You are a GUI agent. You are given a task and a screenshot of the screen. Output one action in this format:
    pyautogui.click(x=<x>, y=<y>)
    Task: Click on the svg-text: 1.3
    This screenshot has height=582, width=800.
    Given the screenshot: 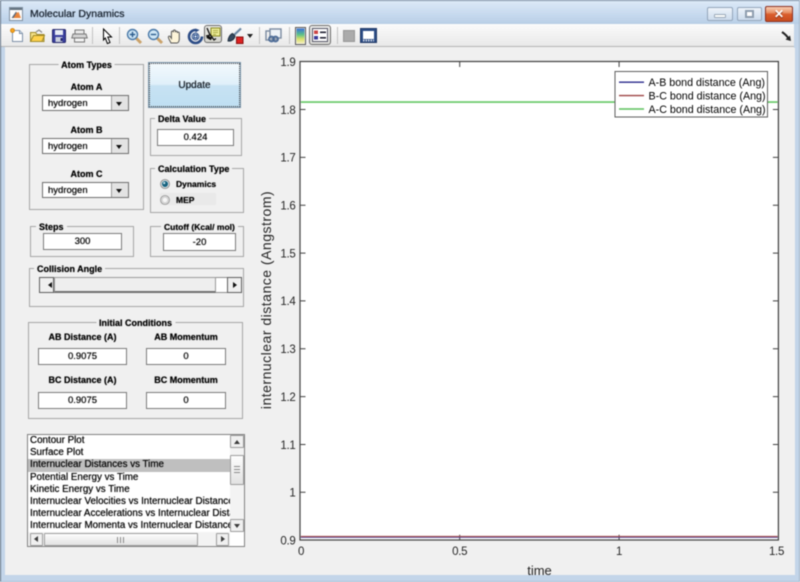 What is the action you would take?
    pyautogui.click(x=287, y=350)
    